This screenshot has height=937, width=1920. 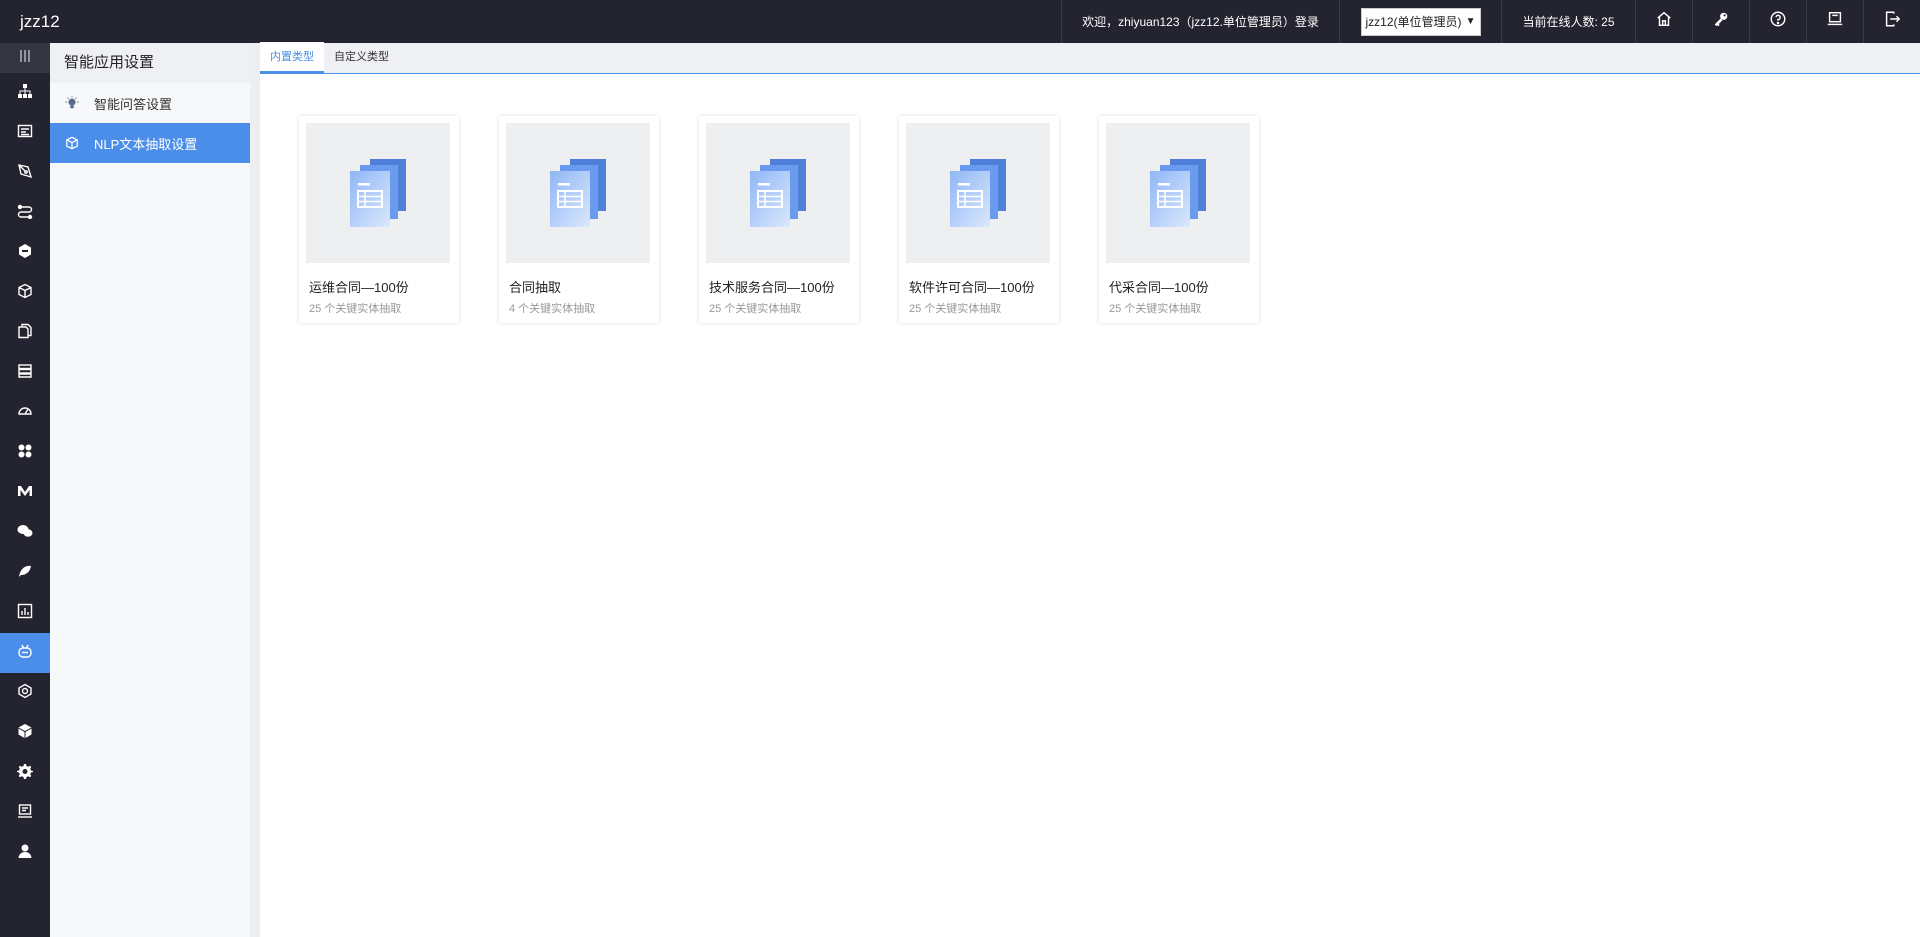 I want to click on layers-icon, so click(x=25, y=373).